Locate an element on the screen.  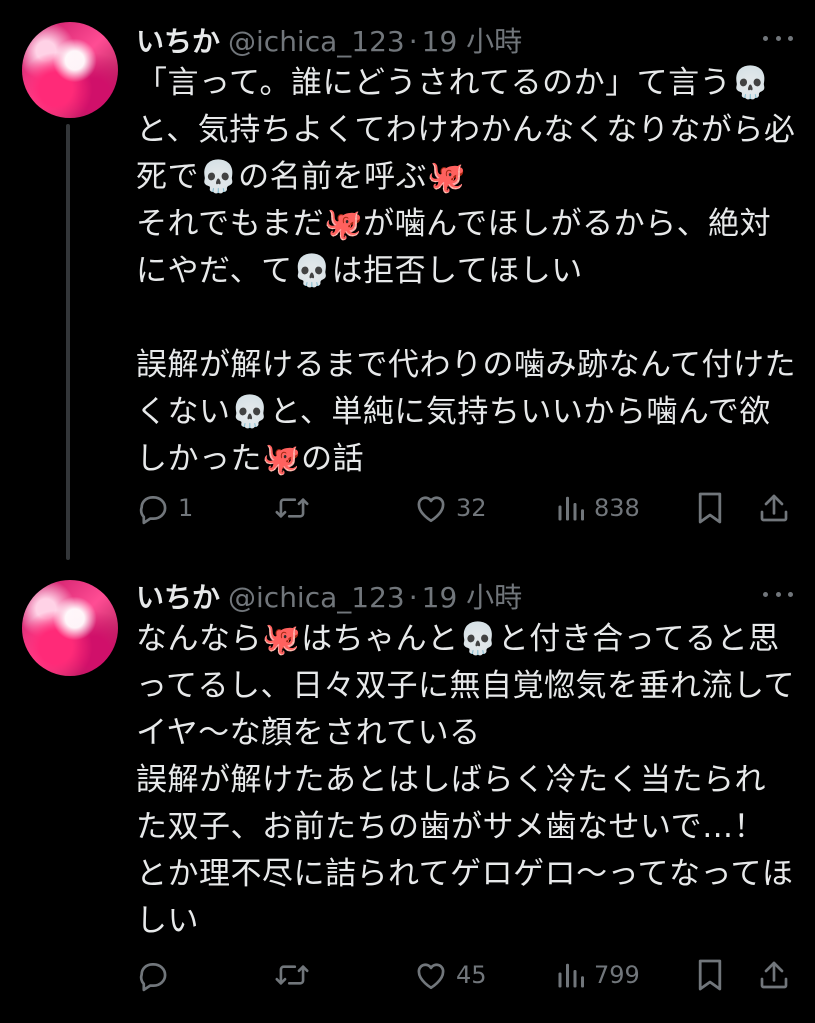
like-count: 32 is located at coordinates (471, 508).